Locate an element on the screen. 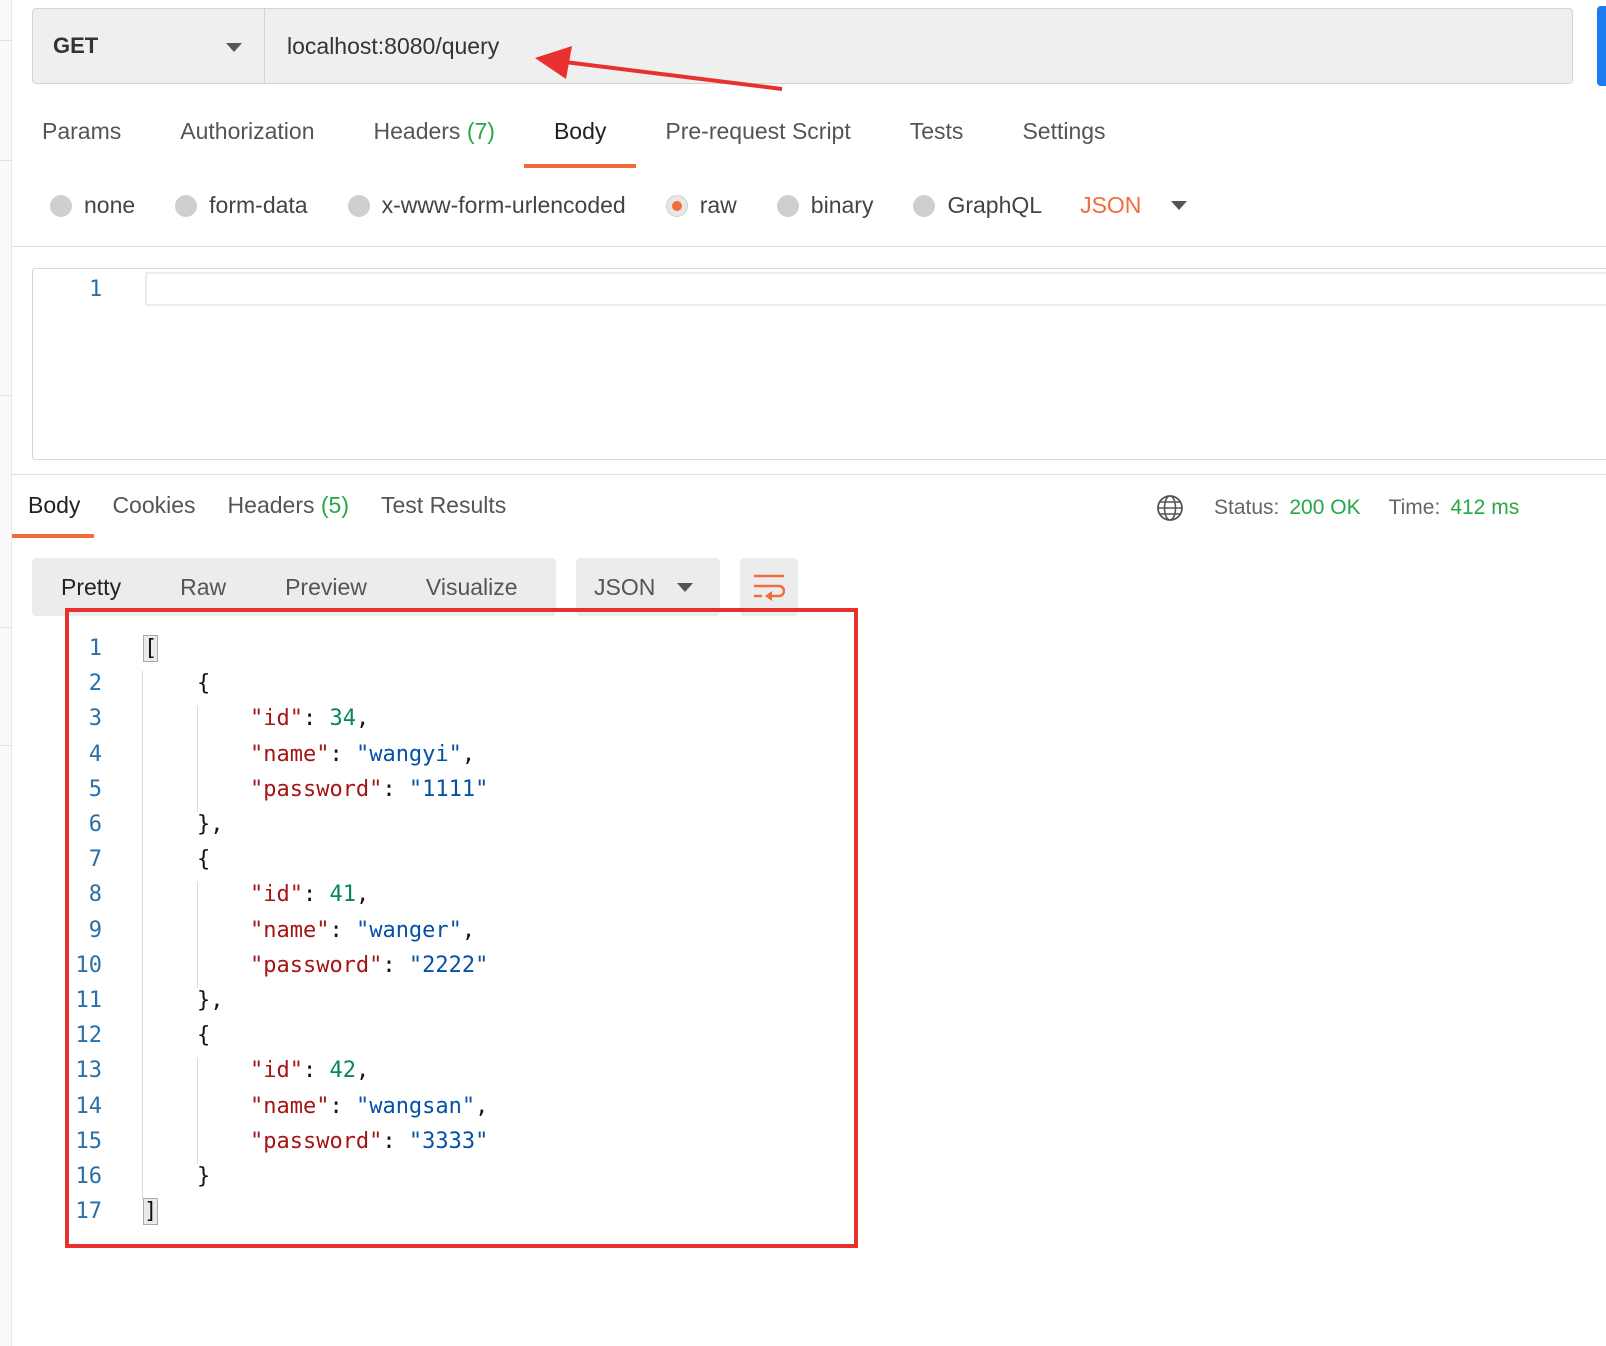 The image size is (1606, 1346). tab-pre-request-script: Pre-request Script is located at coordinates (757, 143).